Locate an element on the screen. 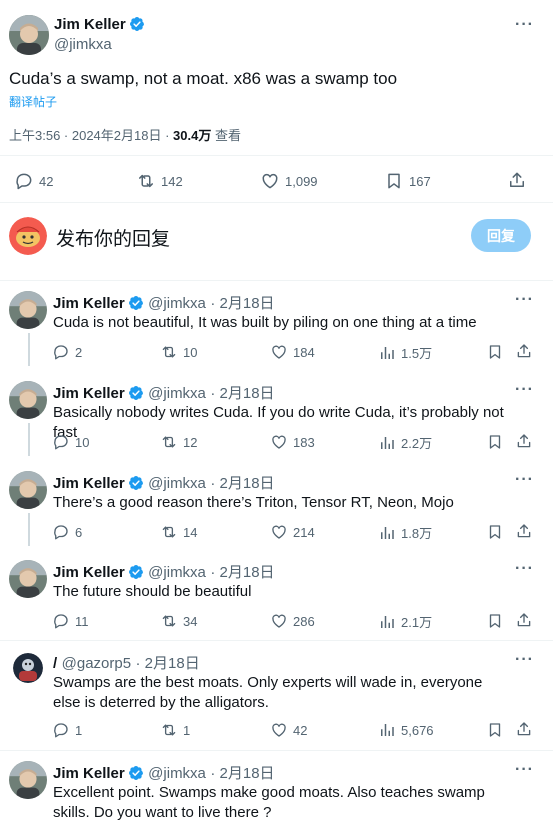 The width and height of the screenshot is (553, 828). reply-count: 1 is located at coordinates (79, 730).